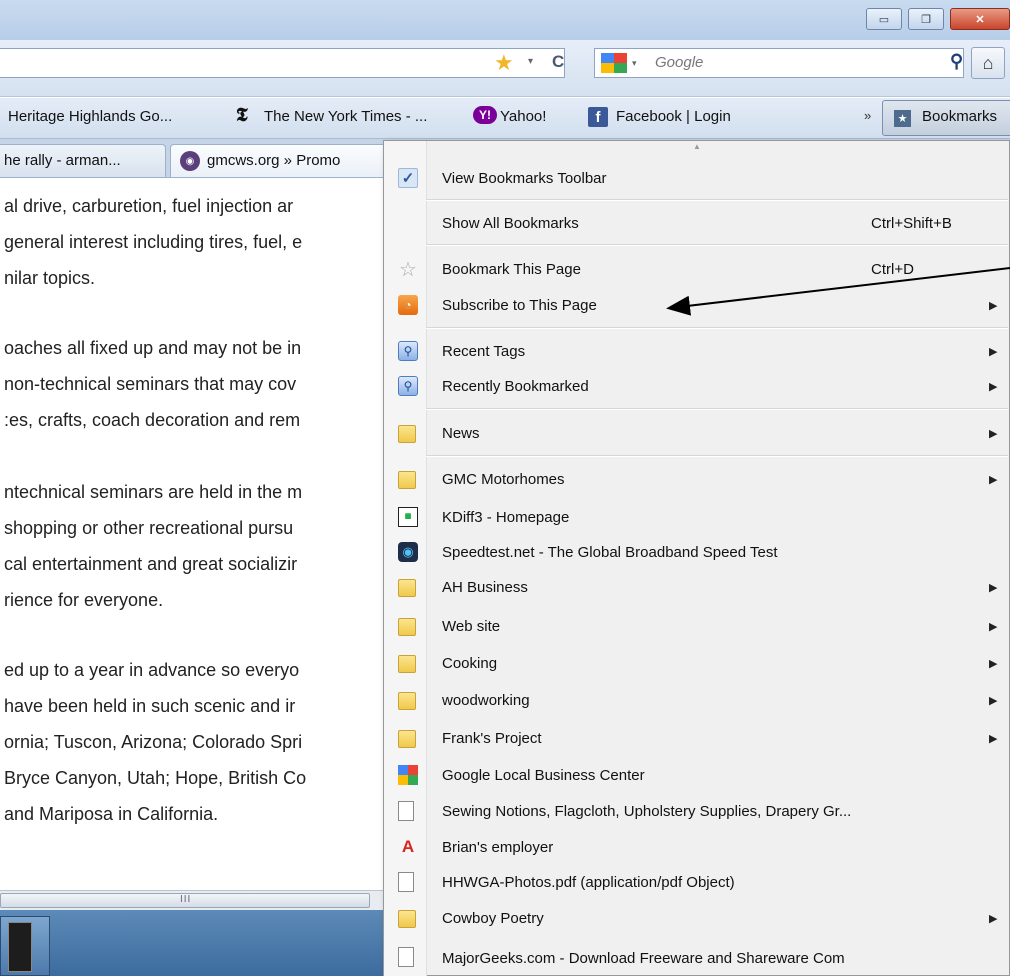 Image resolution: width=1010 pixels, height=976 pixels. I want to click on menu-item-label: GMC Motorhomes, so click(503, 479).